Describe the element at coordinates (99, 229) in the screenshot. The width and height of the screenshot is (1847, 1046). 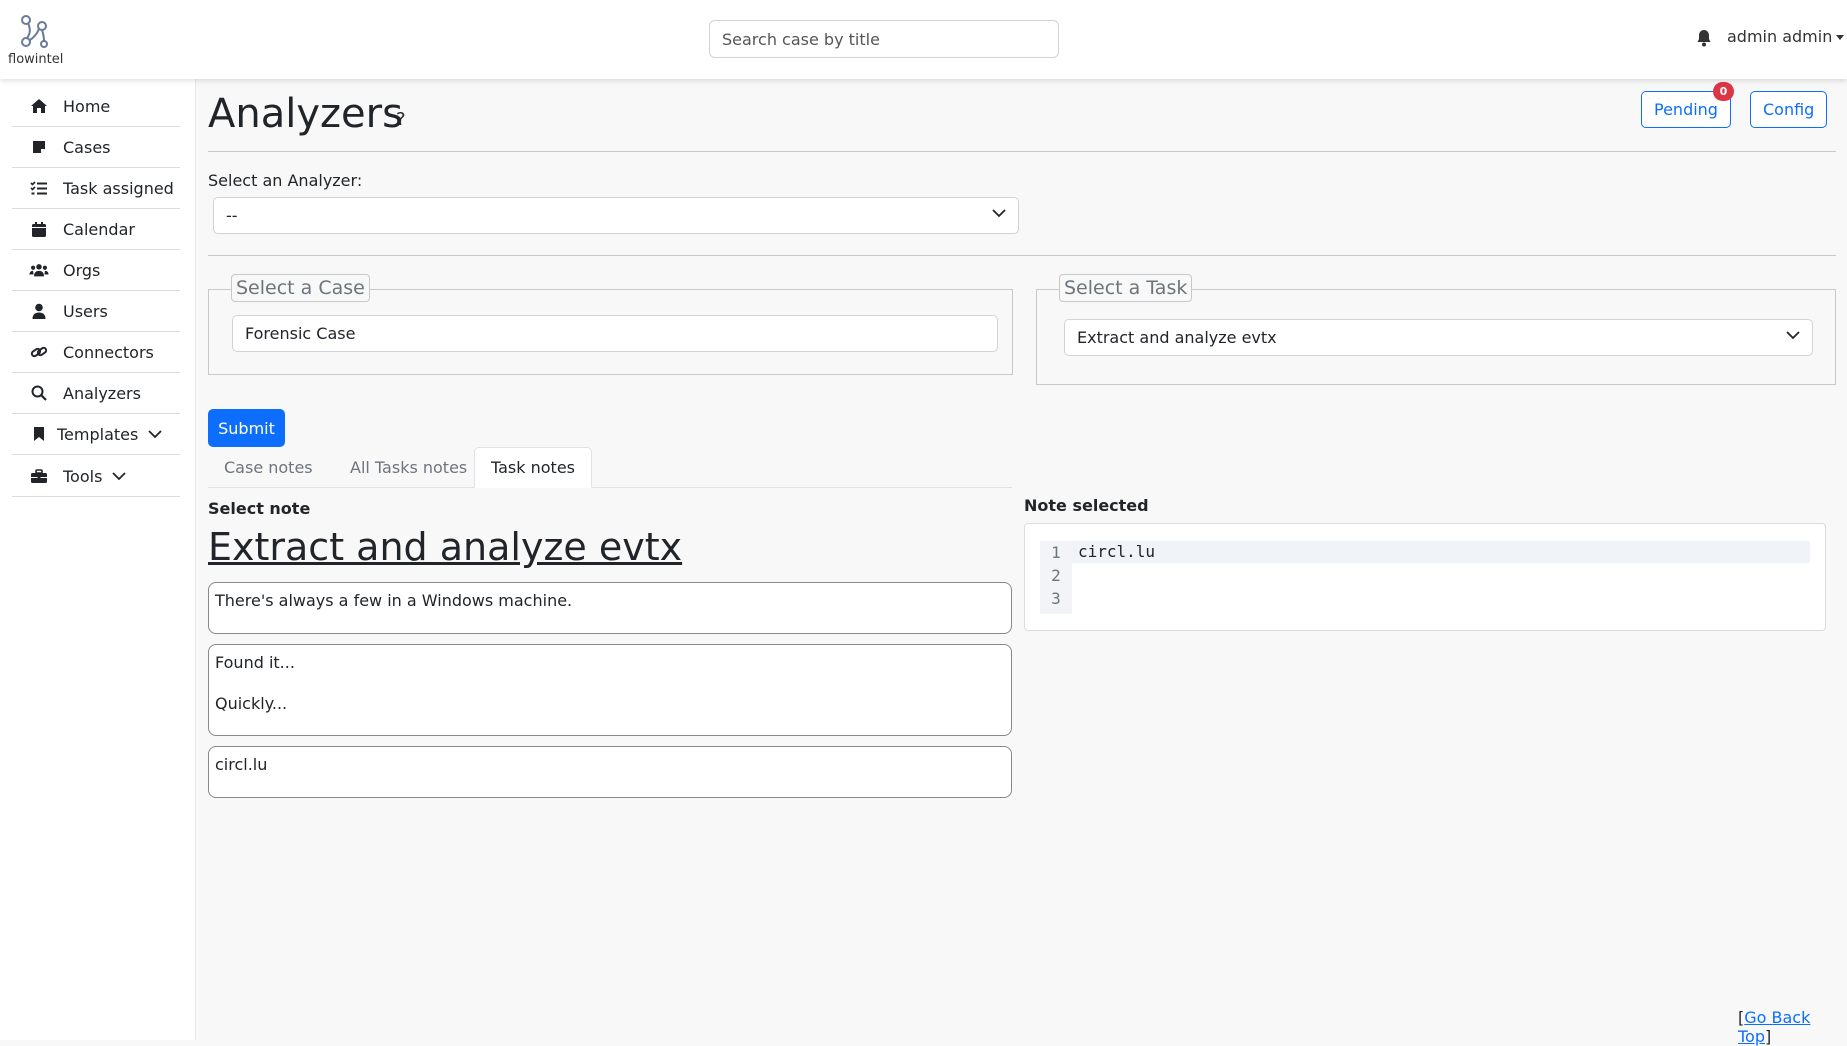
I see `sidebar-item-label: Calendar` at that location.